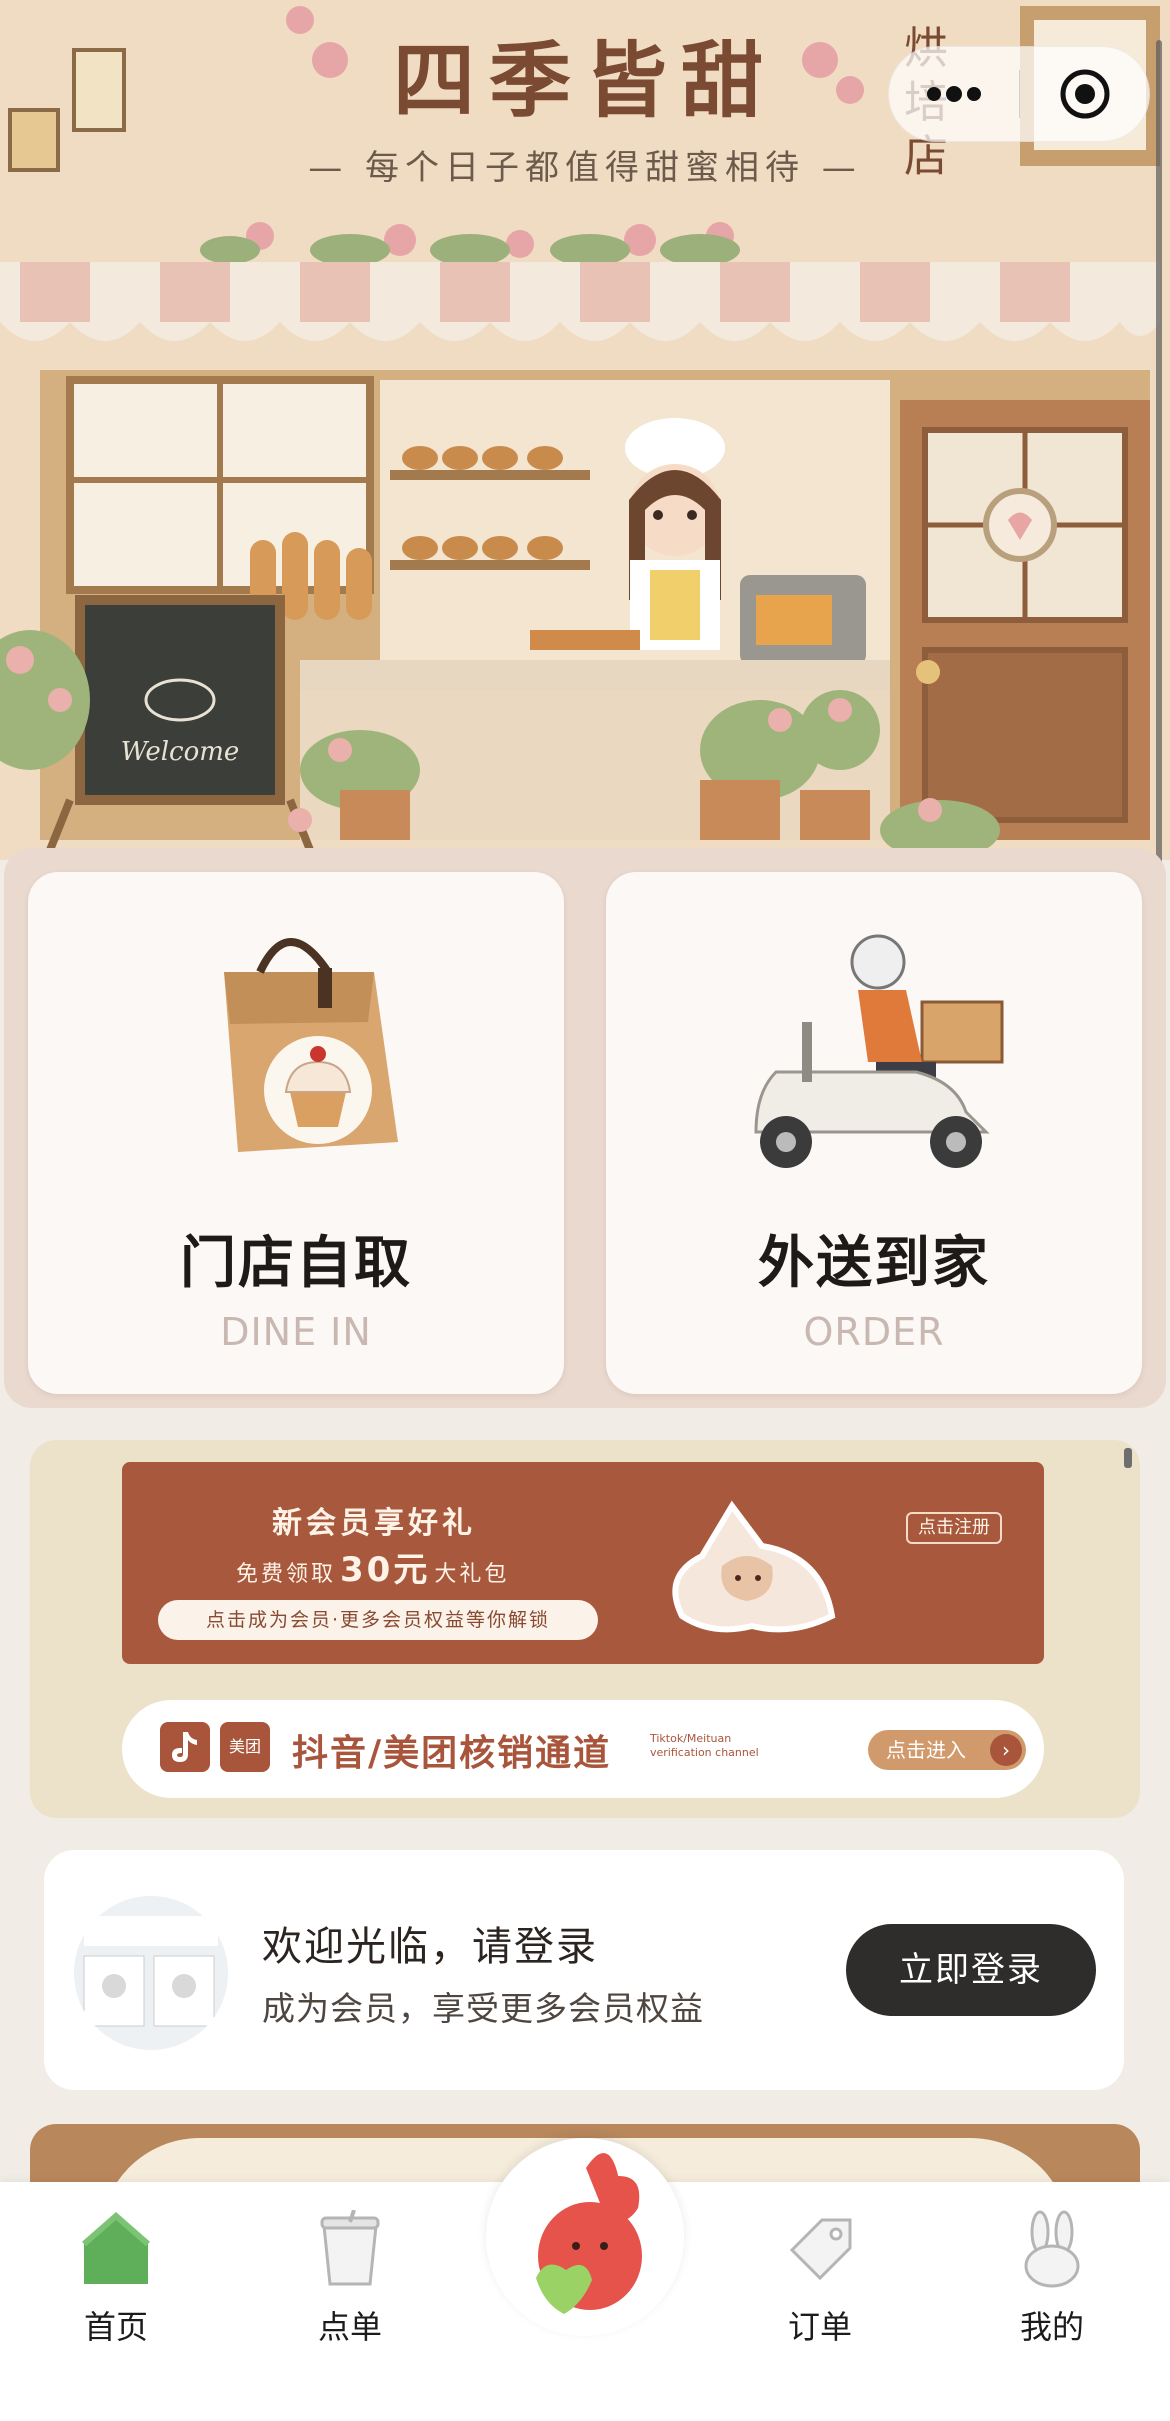 The height and width of the screenshot is (2421, 1170). I want to click on member-banner-title: 新会员享好礼, so click(374, 1523).